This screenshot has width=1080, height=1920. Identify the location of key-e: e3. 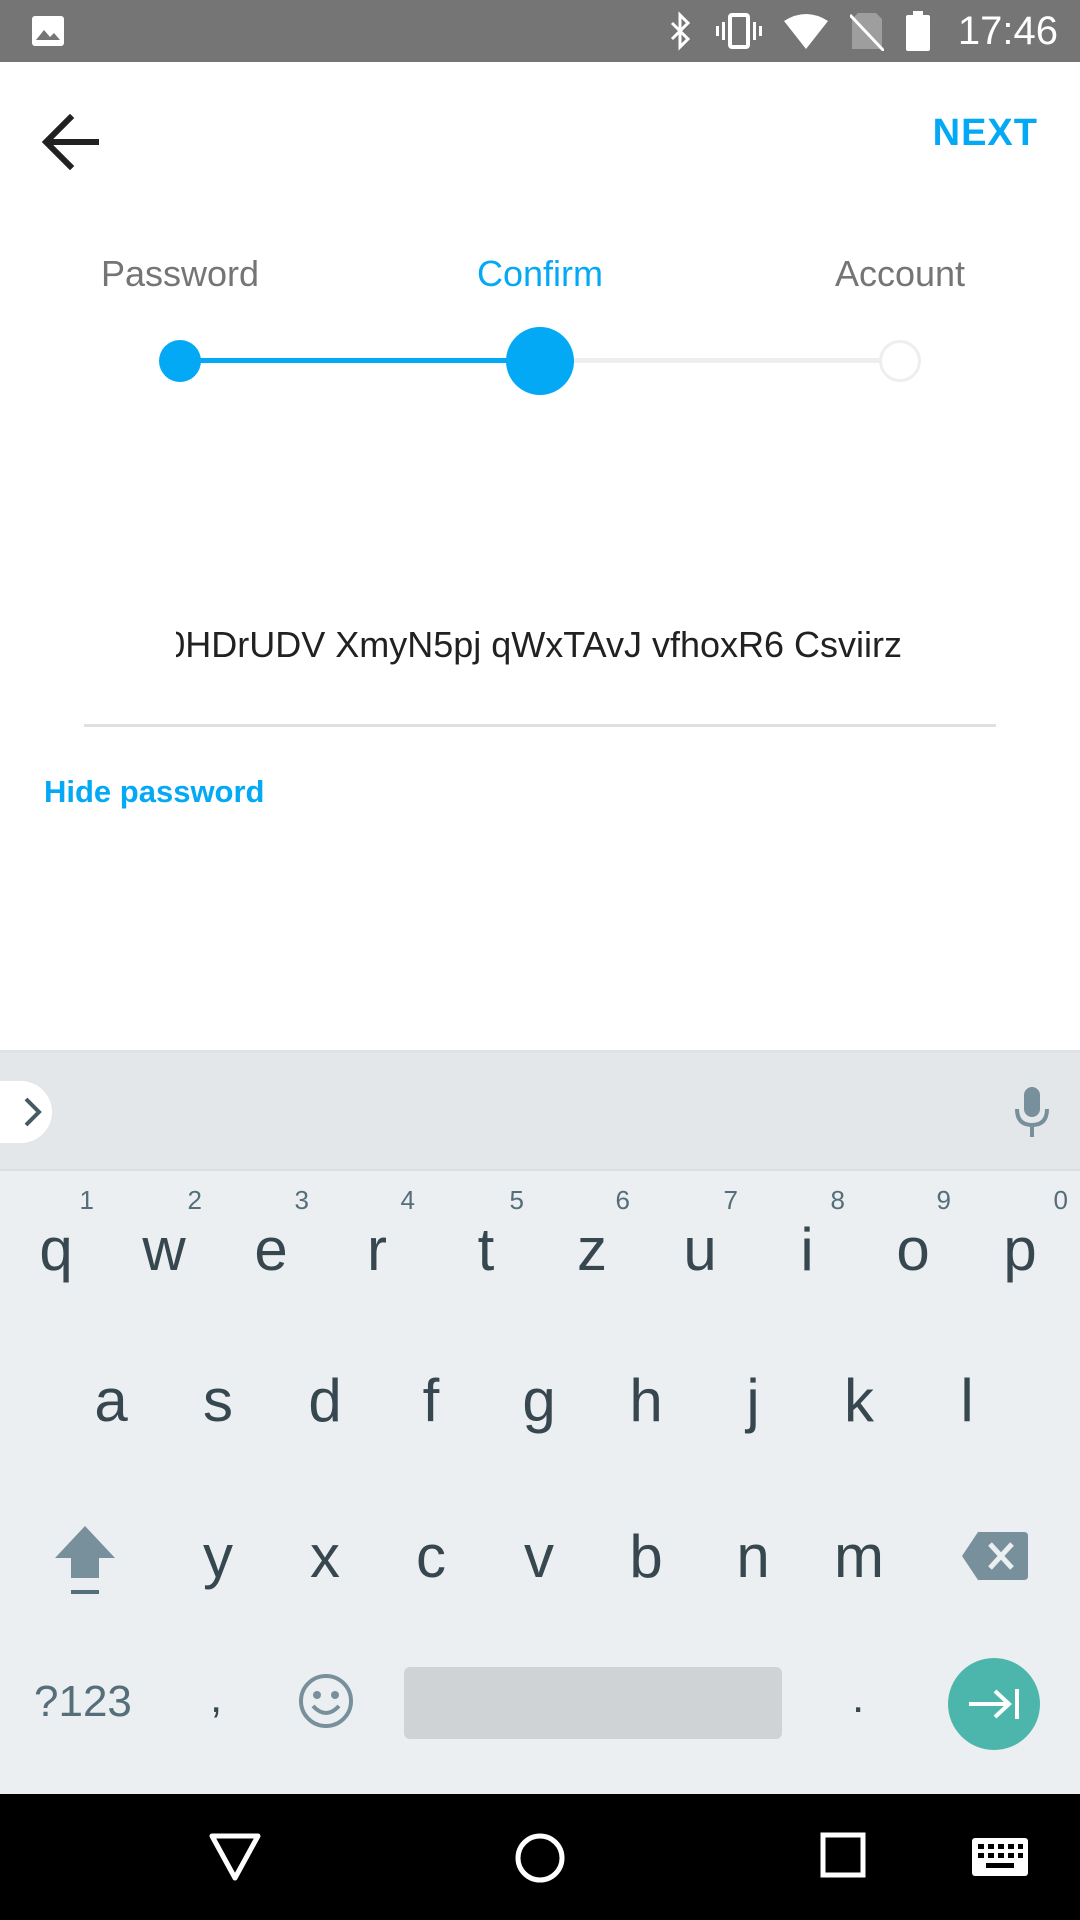
(271, 1235).